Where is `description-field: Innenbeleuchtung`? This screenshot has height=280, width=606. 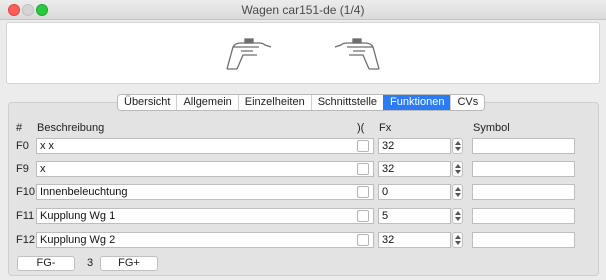
description-field: Innenbeleuchtung is located at coordinates (205, 192).